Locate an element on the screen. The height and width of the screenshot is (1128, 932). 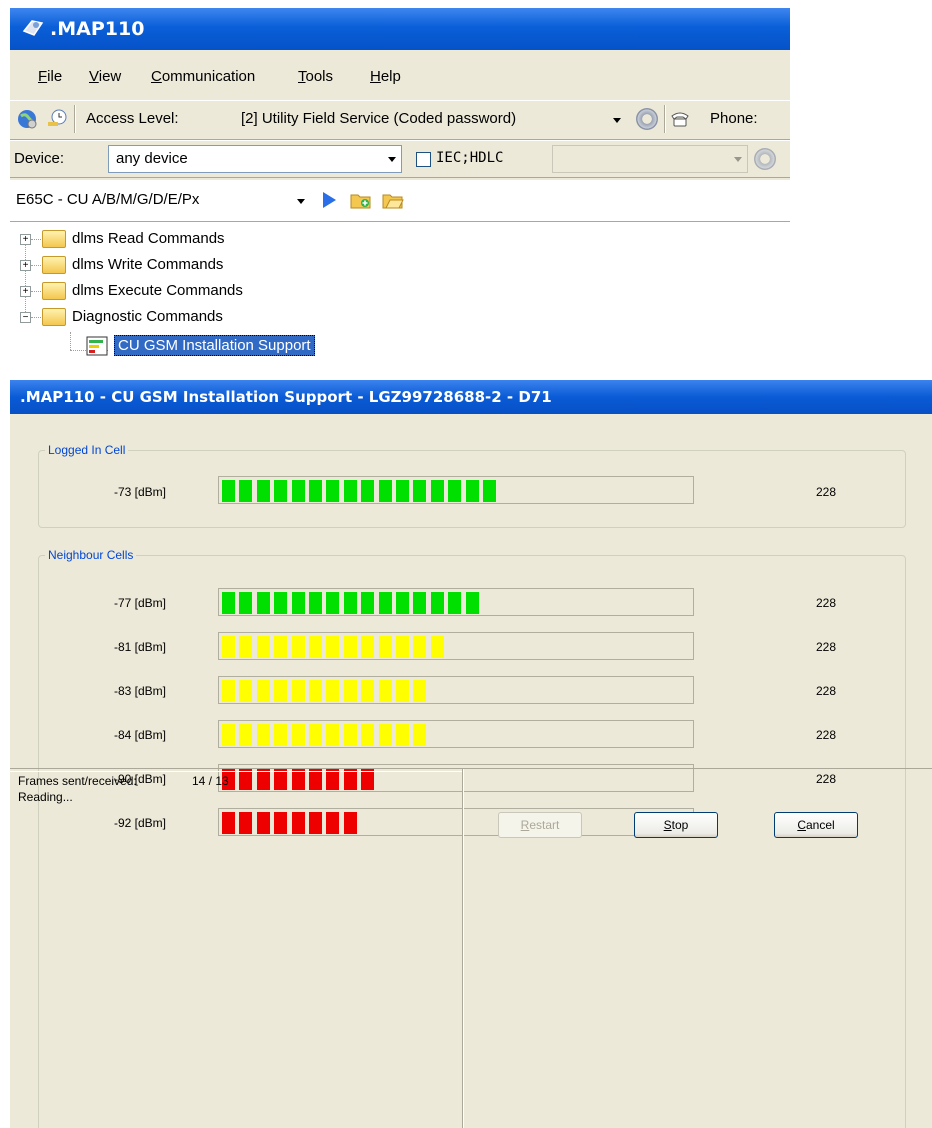
menu-view: View is located at coordinates (105, 76).